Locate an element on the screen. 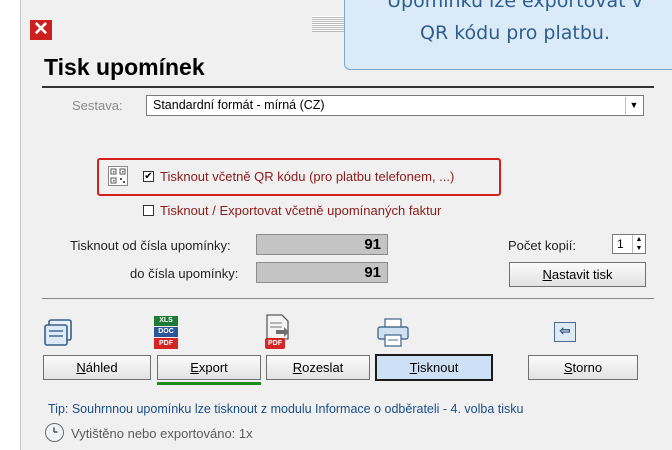 The height and width of the screenshot is (450, 672). export-button: Export is located at coordinates (209, 367).